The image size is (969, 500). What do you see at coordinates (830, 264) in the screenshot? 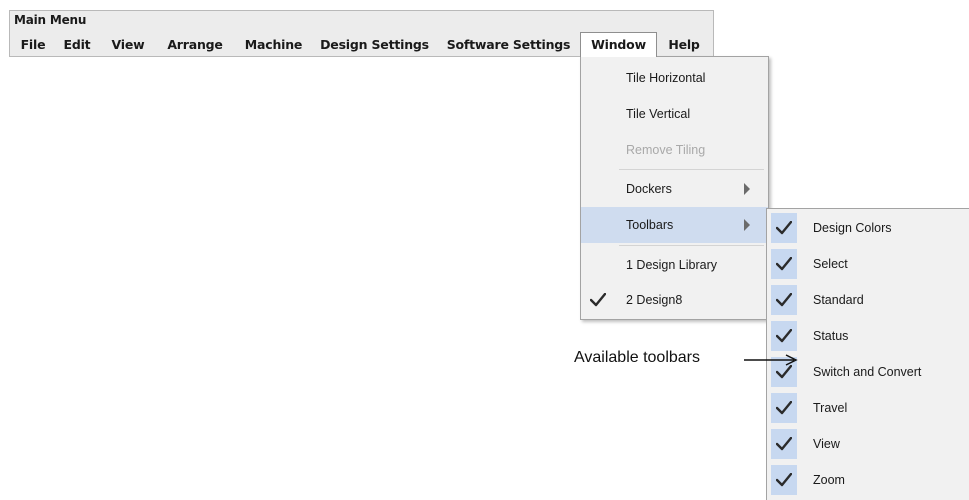
I see `menu-item-label: Select` at bounding box center [830, 264].